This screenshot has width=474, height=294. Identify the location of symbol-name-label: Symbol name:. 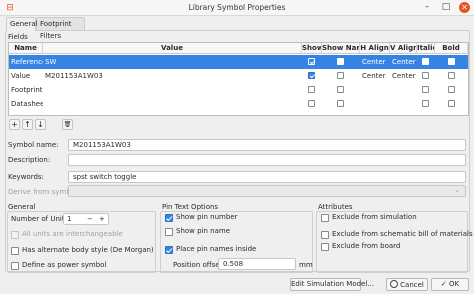
(33, 145).